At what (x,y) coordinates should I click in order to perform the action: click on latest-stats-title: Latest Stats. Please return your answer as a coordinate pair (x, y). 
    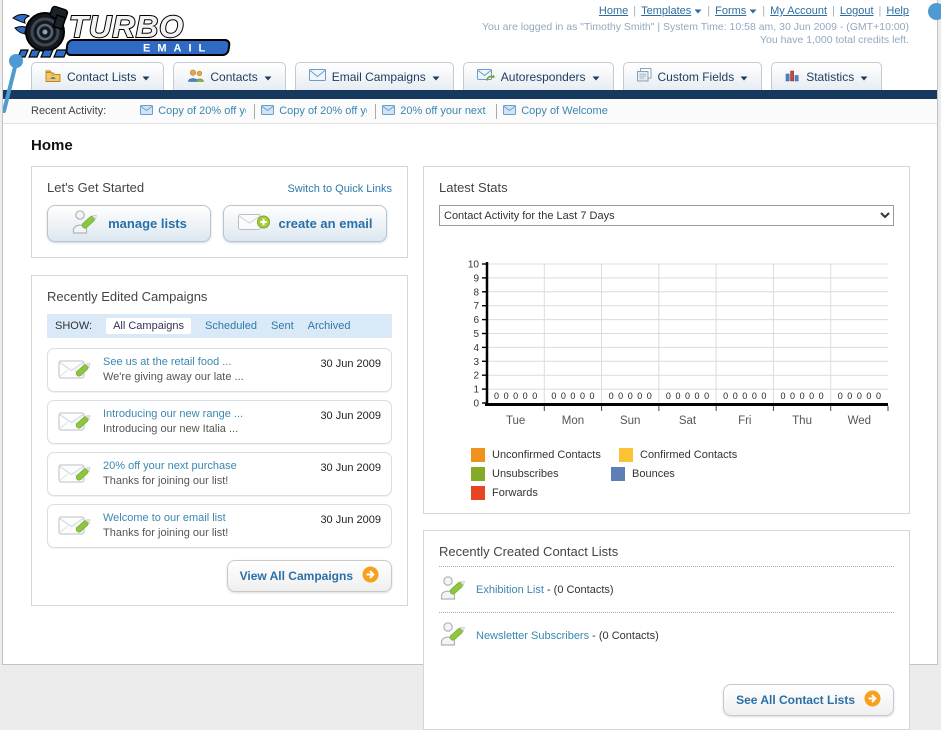
    Looking at the image, I should click on (473, 187).